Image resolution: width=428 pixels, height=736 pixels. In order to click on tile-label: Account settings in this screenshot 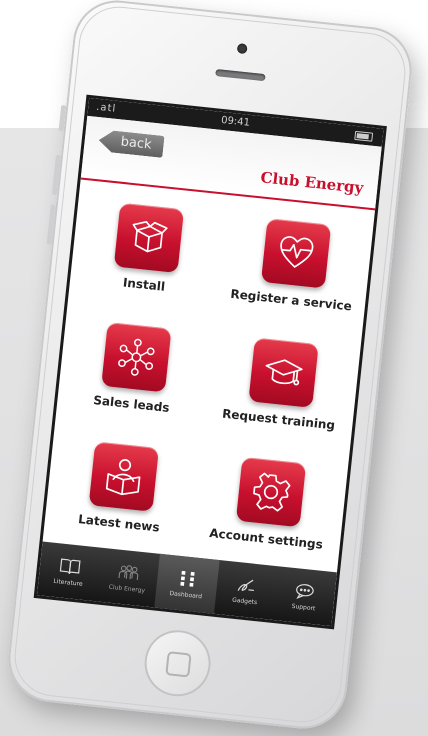, I will do `click(266, 538)`.